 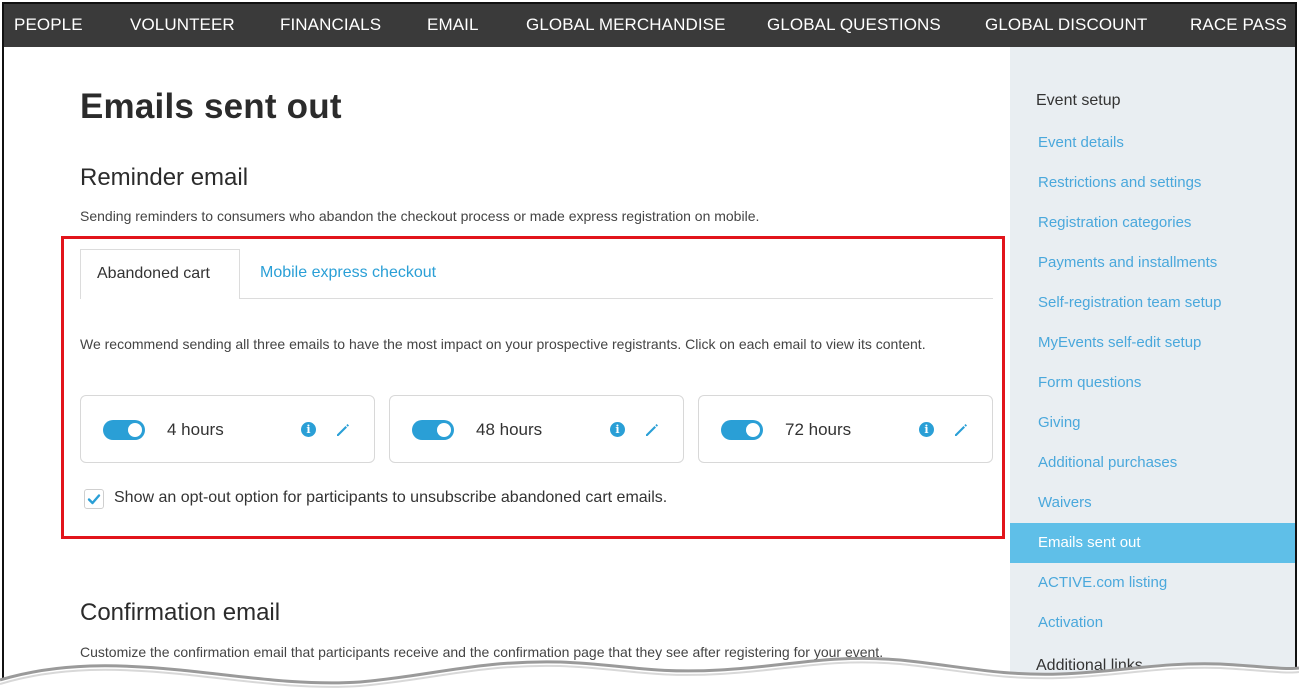 I want to click on card-label: 4 hours, so click(x=195, y=429).